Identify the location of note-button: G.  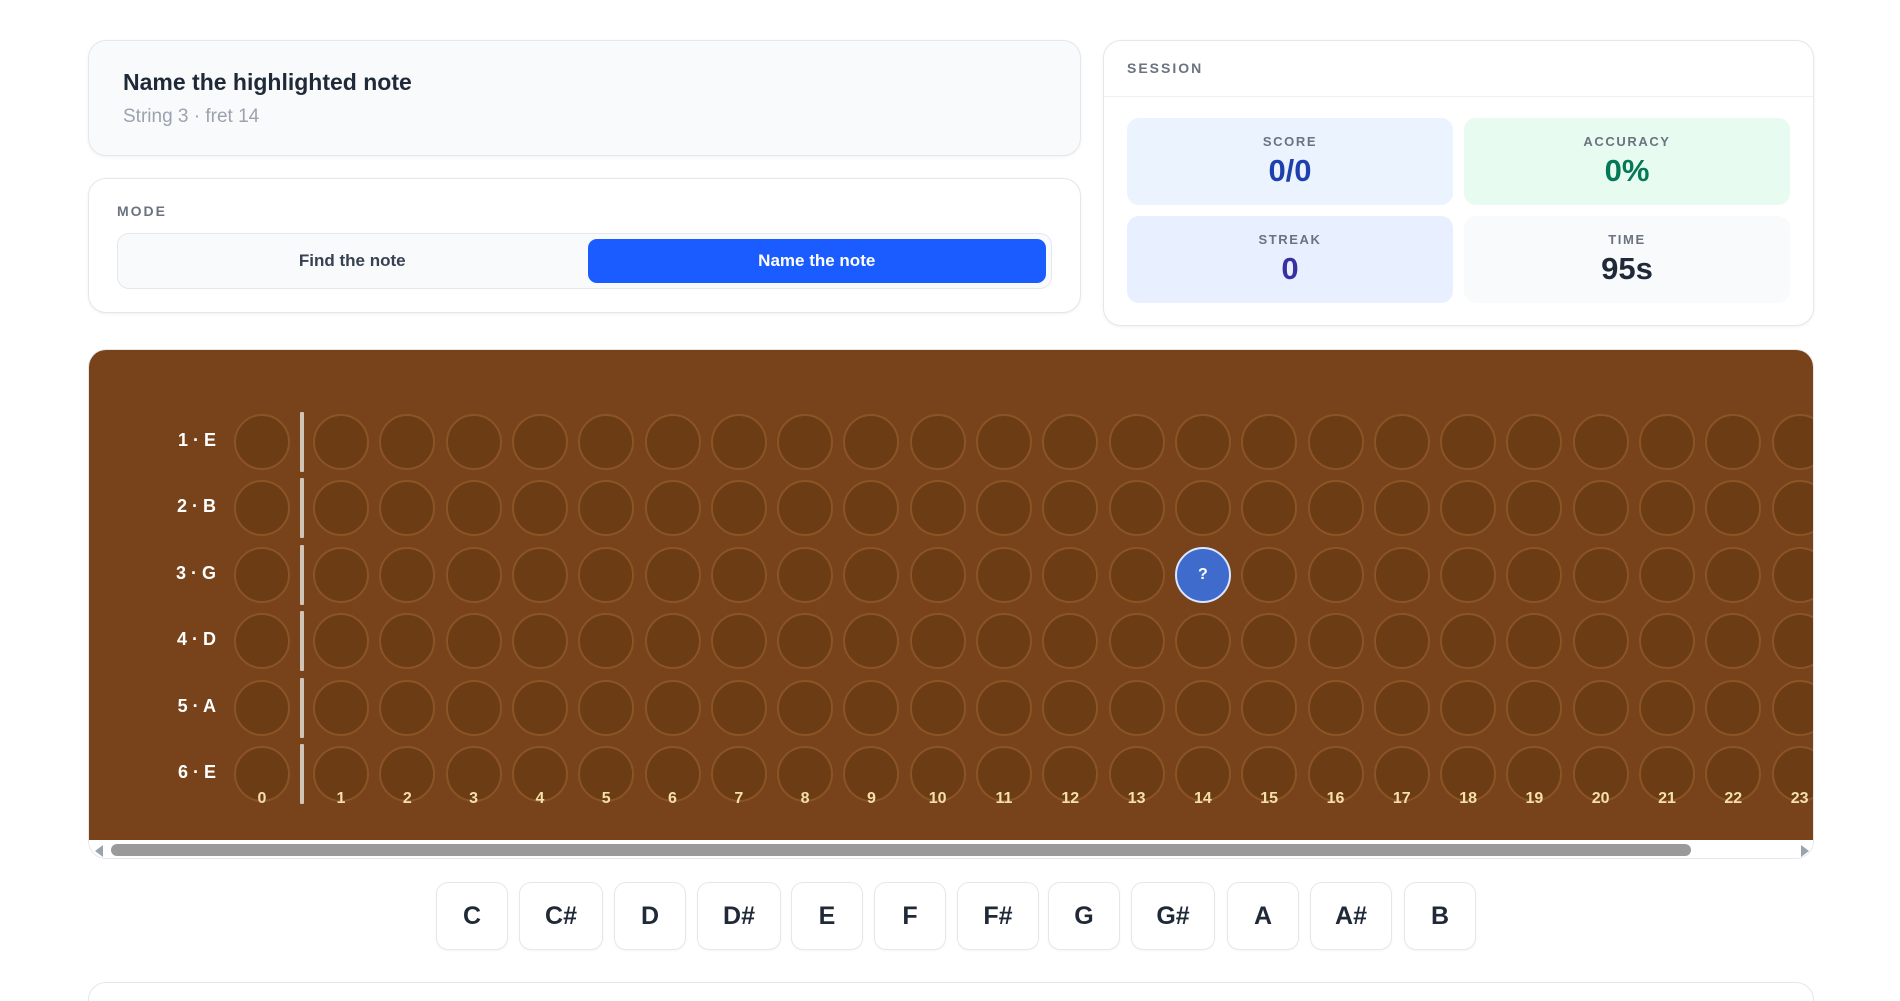
(1084, 916).